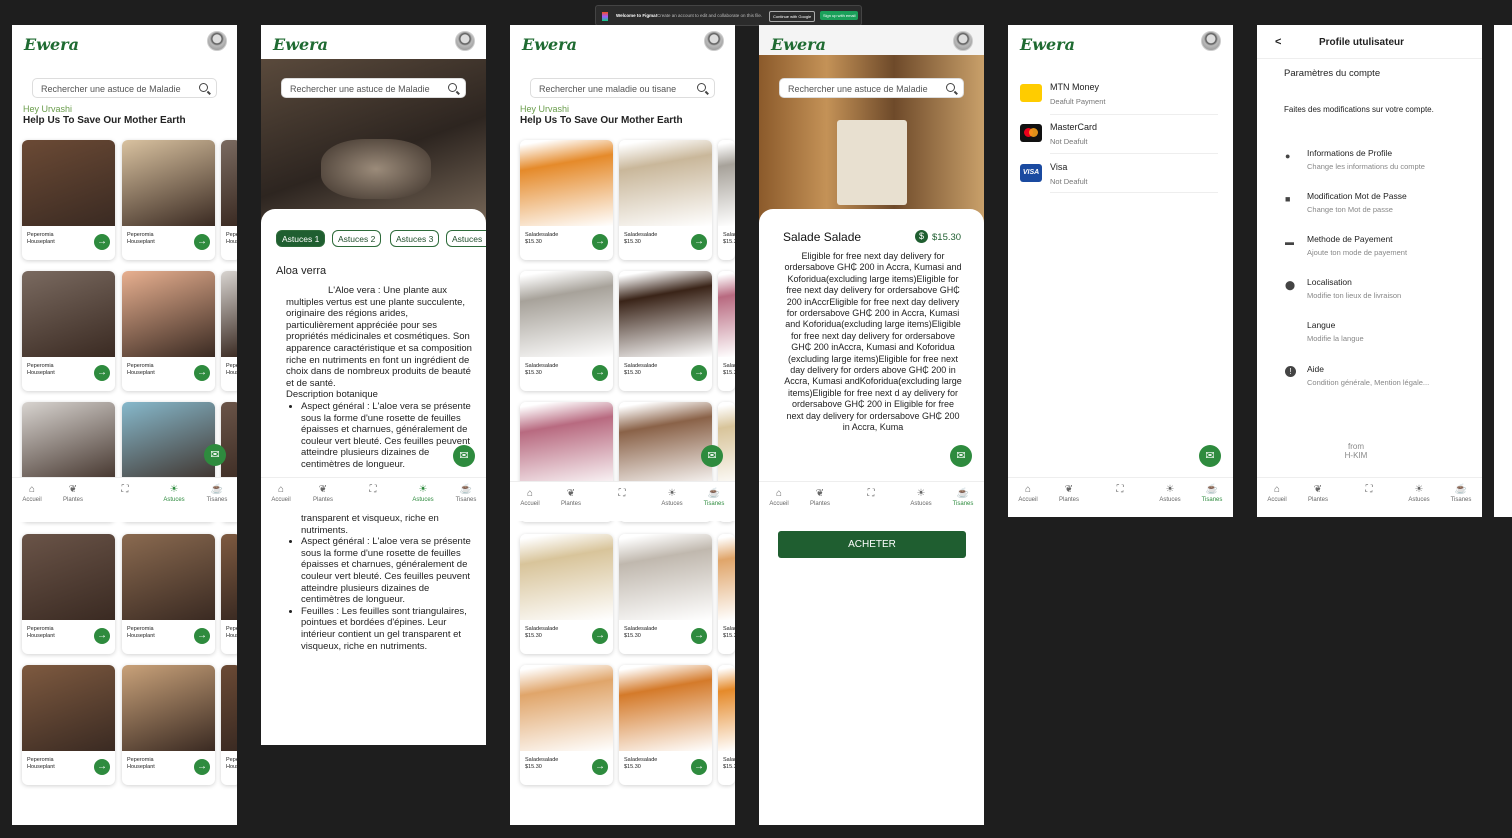  What do you see at coordinates (466, 238) in the screenshot?
I see `tab-astuces-4: Astuces` at bounding box center [466, 238].